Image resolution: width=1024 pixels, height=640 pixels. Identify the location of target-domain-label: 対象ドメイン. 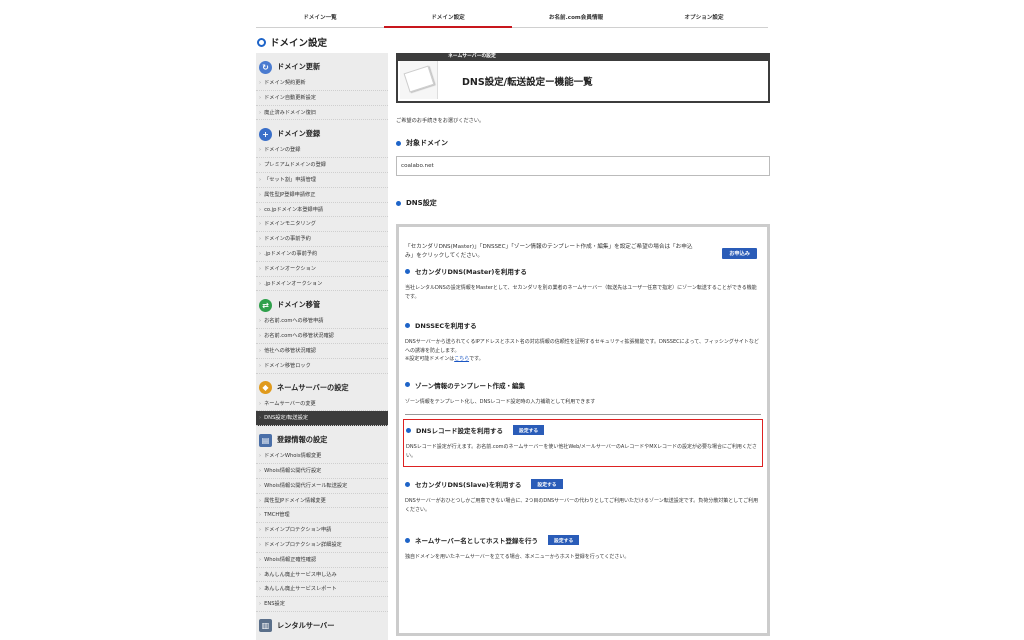
(583, 143).